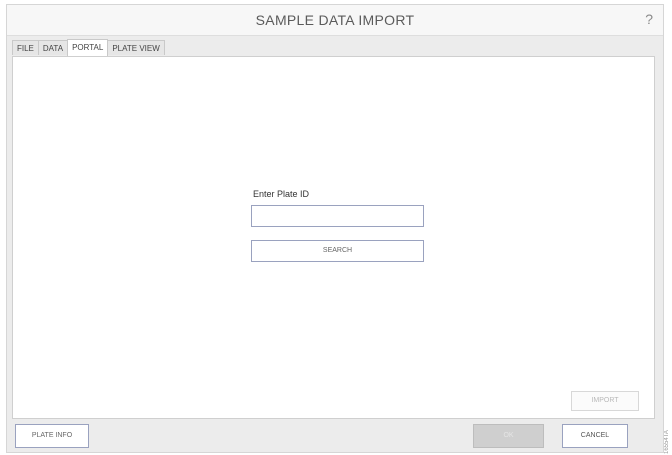 The height and width of the screenshot is (455, 672). Describe the element at coordinates (25, 47) in the screenshot. I see `tab-file: FILE` at that location.